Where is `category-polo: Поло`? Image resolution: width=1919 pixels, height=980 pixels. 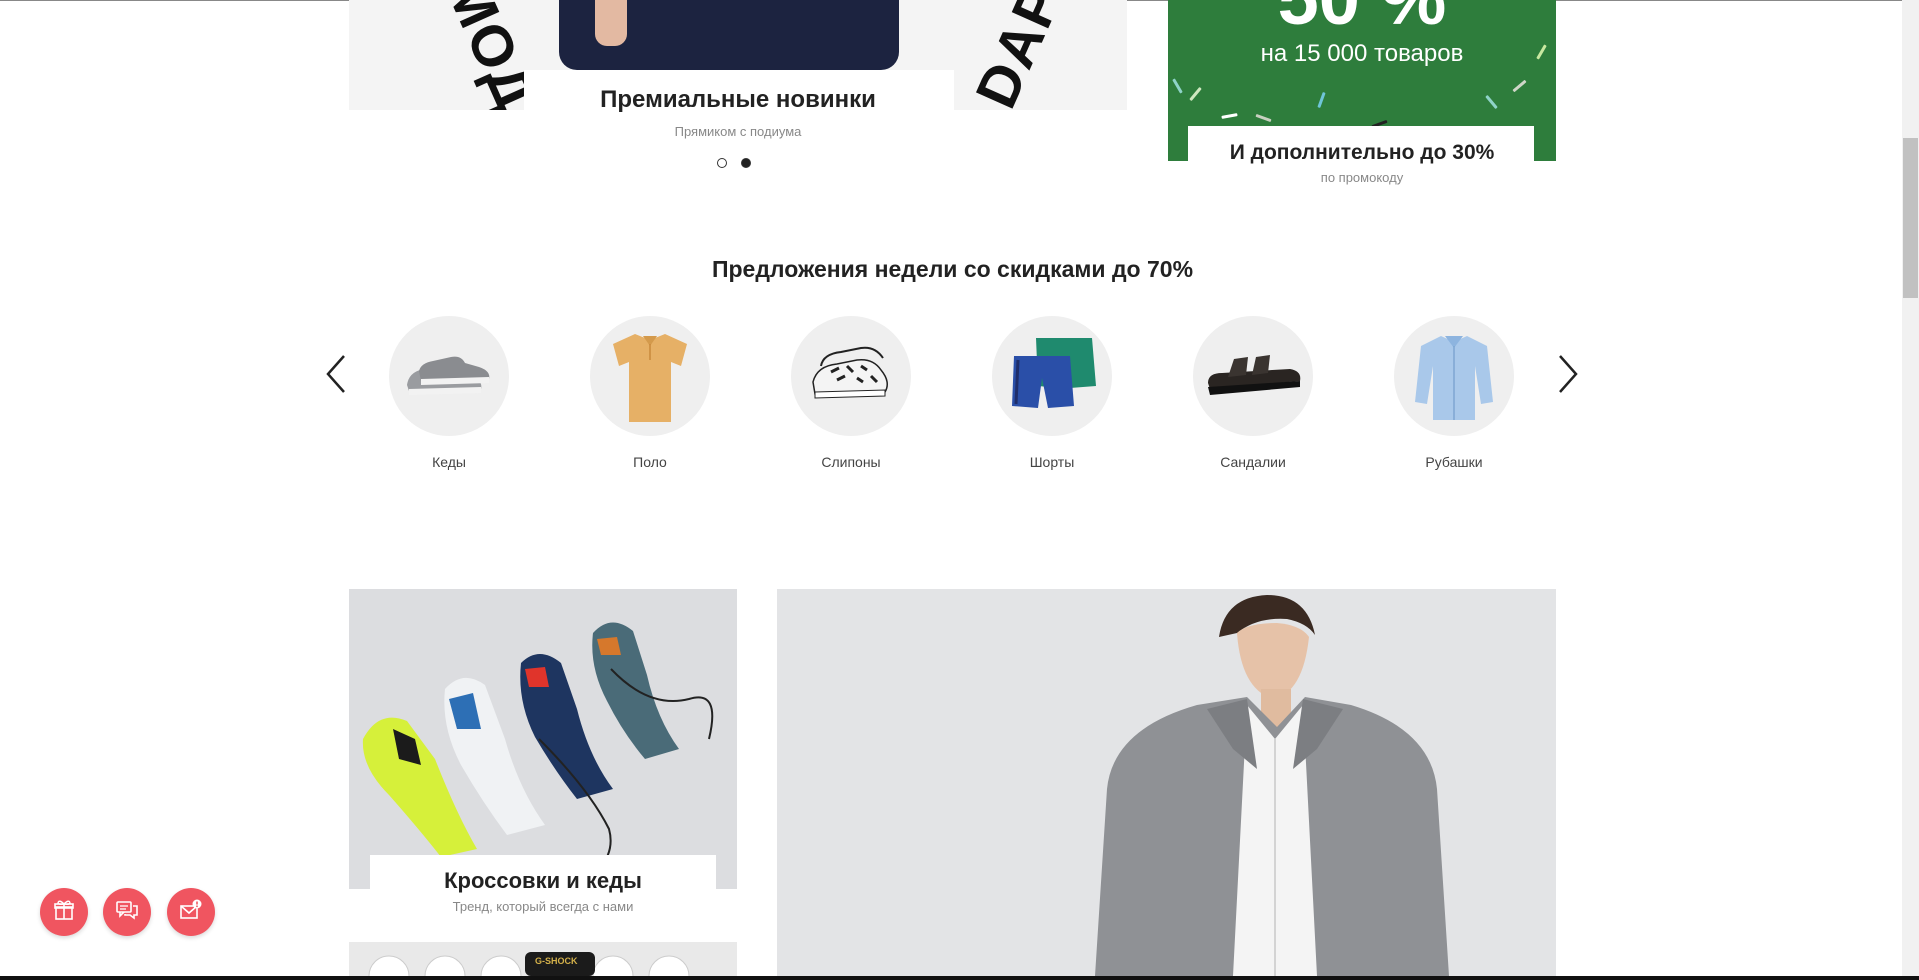
category-polo: Поло is located at coordinates (650, 393).